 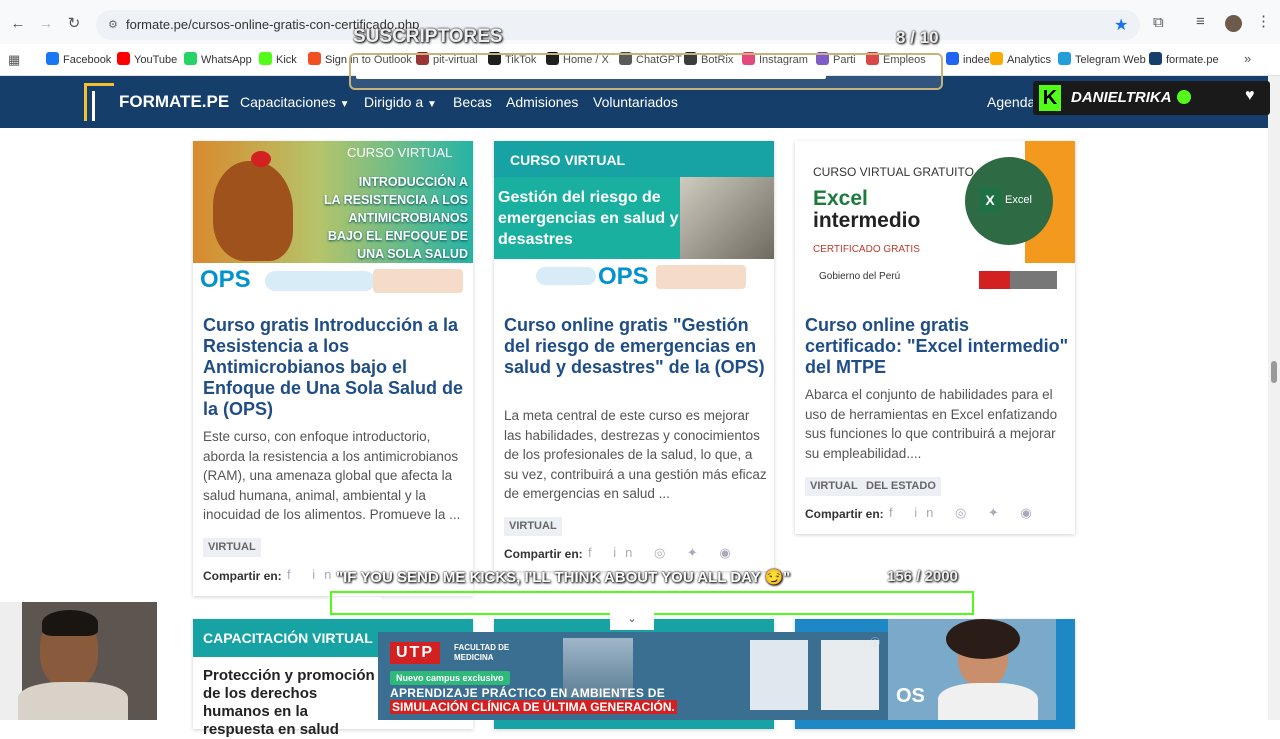 What do you see at coordinates (14, 60) in the screenshot?
I see `apps-icon: ▦` at bounding box center [14, 60].